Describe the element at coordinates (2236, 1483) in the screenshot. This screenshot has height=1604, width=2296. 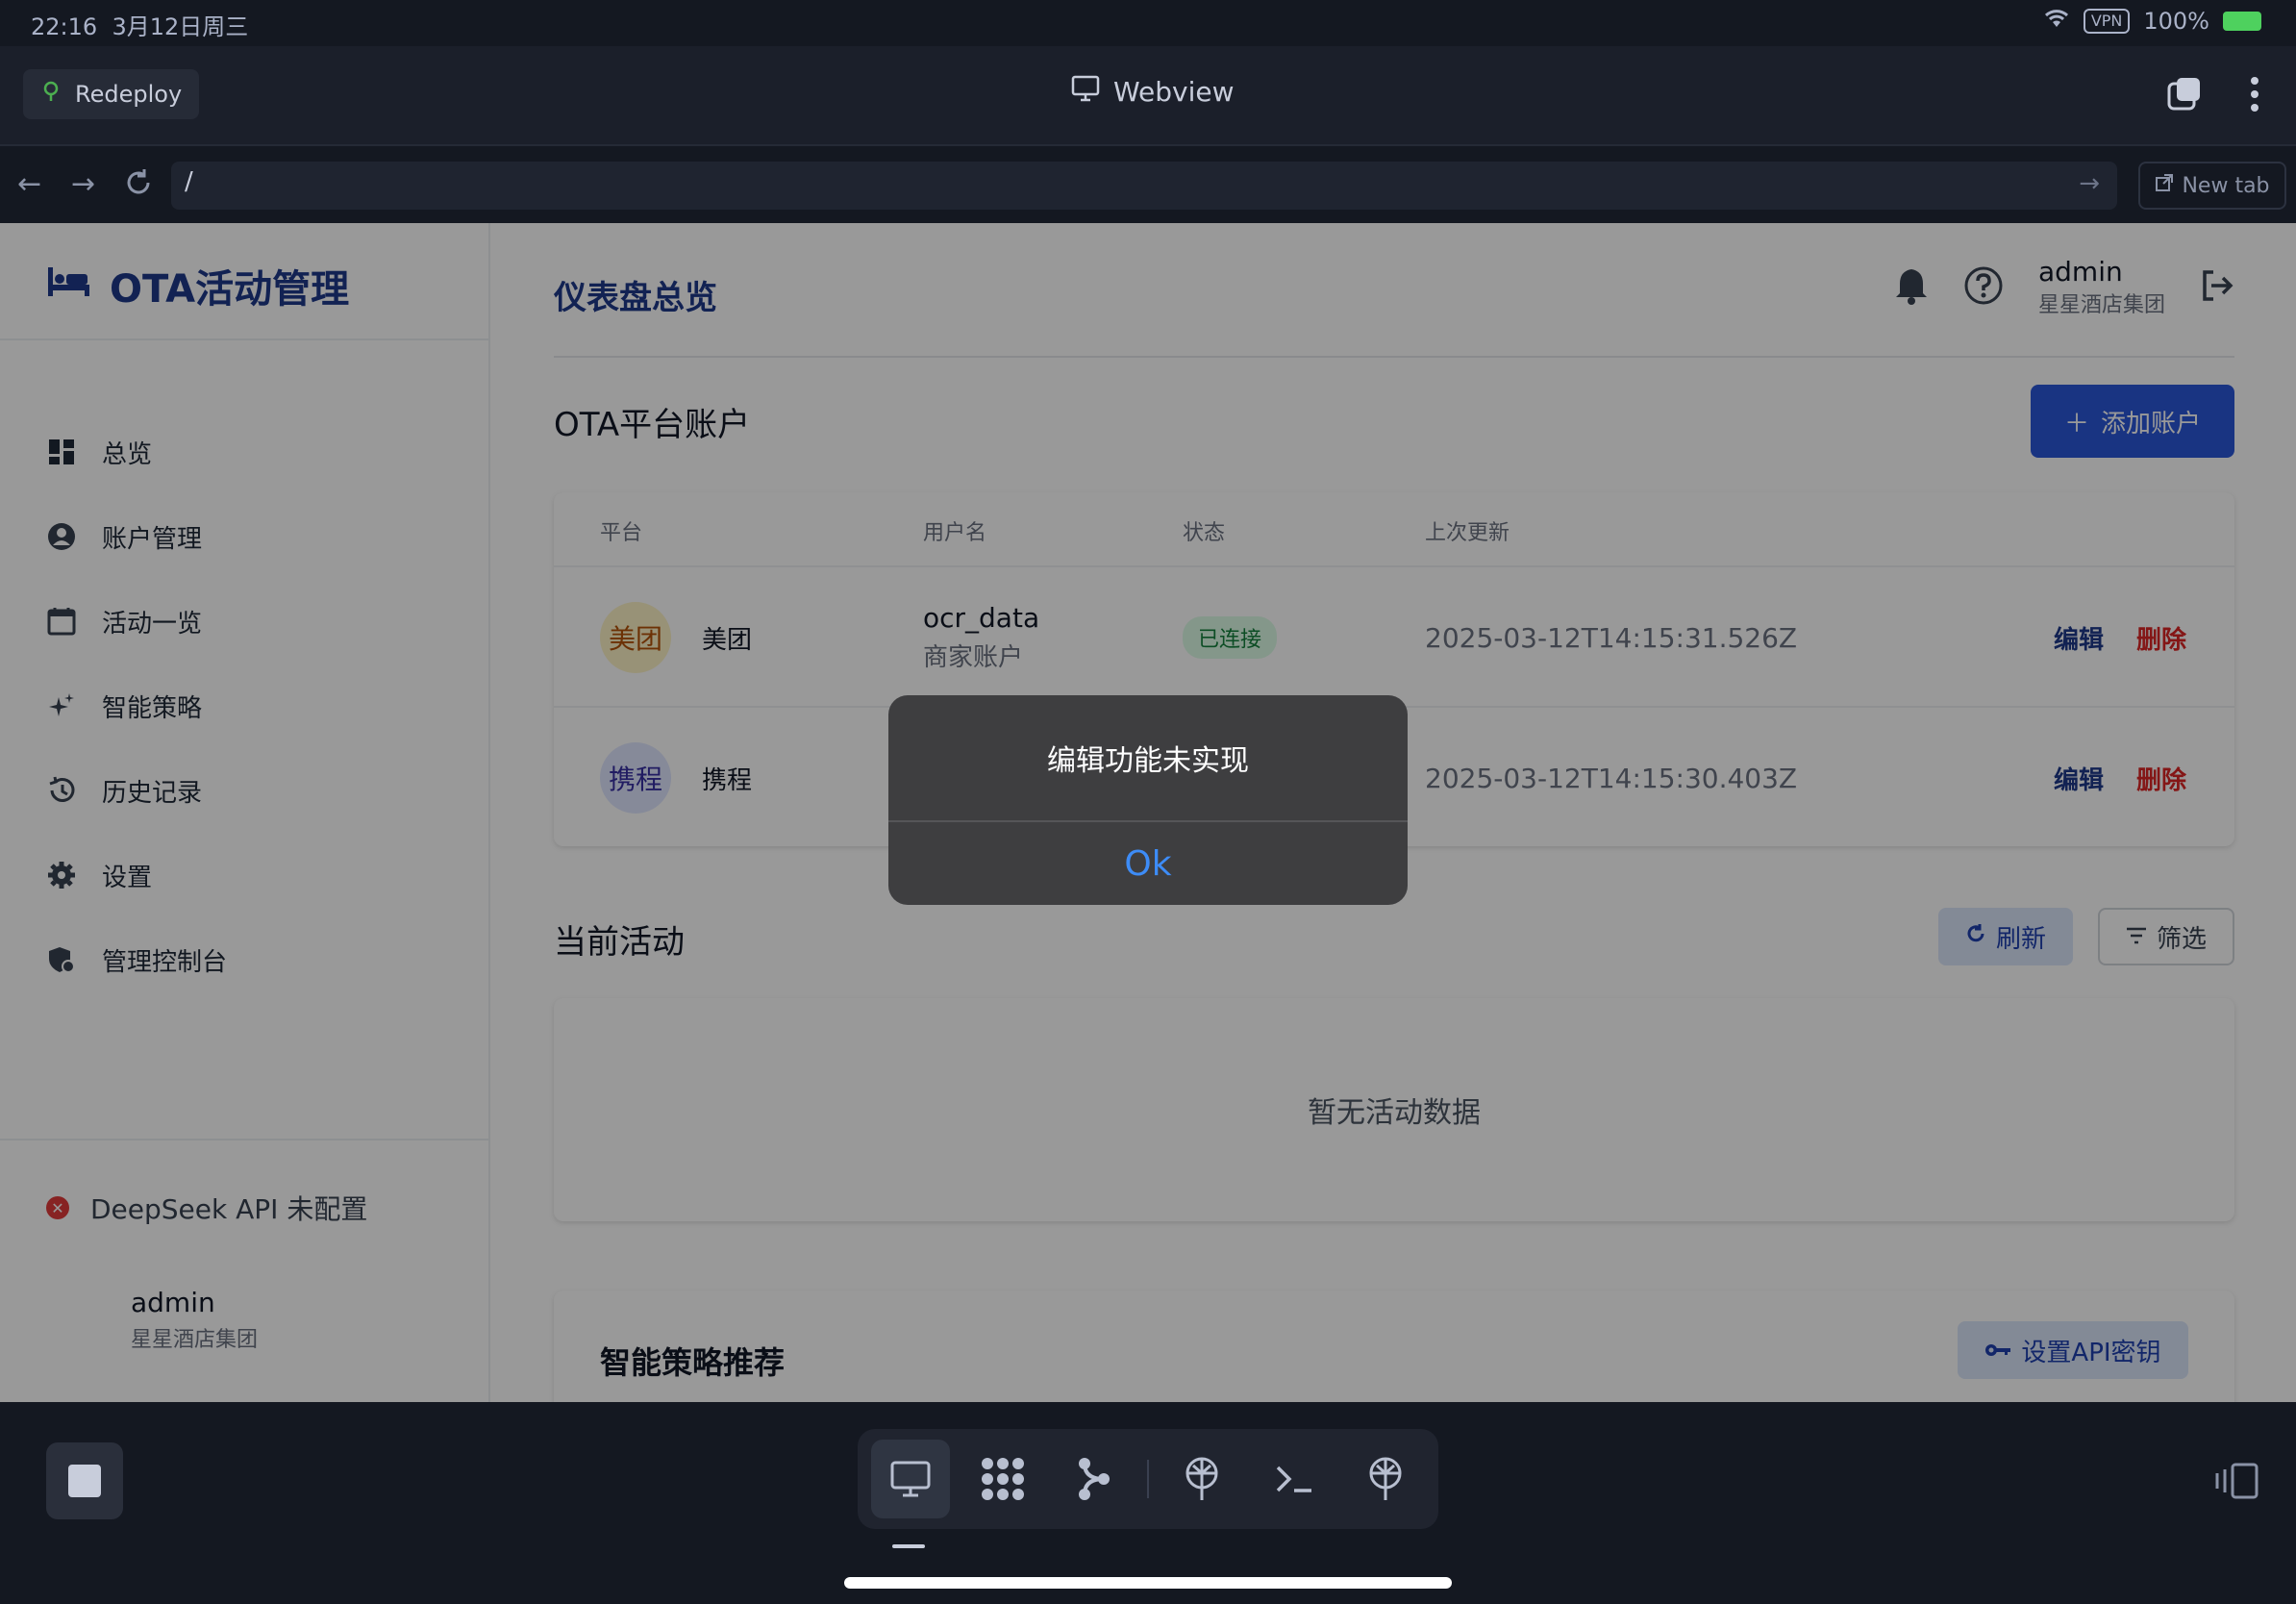
I see `split-view-icon` at that location.